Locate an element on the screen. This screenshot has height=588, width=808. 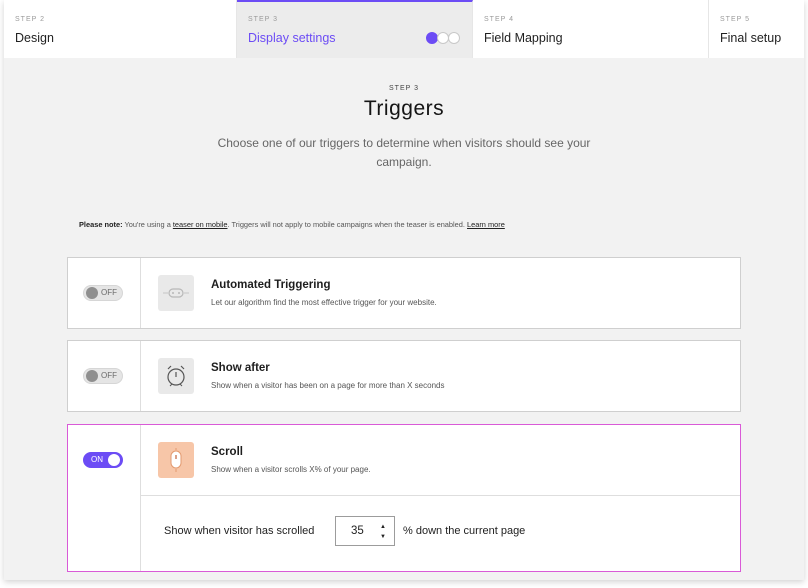
automated-trigger-toggle: OFF is located at coordinates (103, 293).